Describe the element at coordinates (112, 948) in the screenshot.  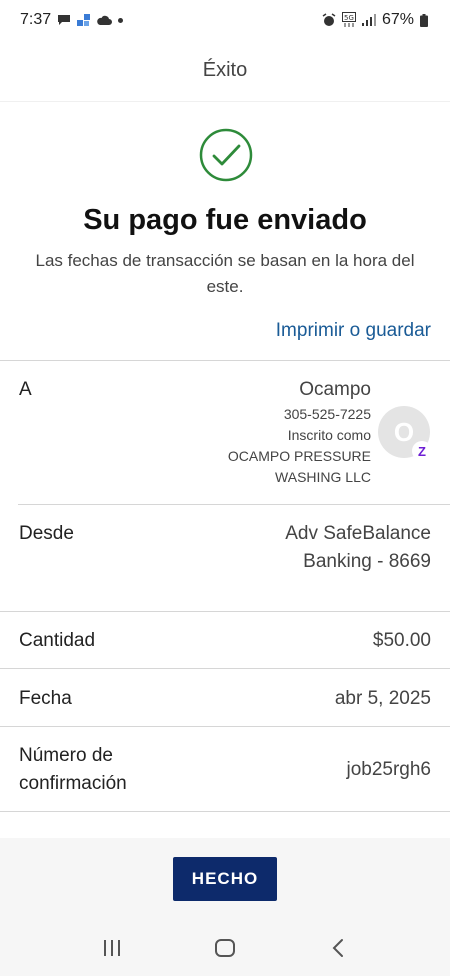
I see `recent-apps-icon` at that location.